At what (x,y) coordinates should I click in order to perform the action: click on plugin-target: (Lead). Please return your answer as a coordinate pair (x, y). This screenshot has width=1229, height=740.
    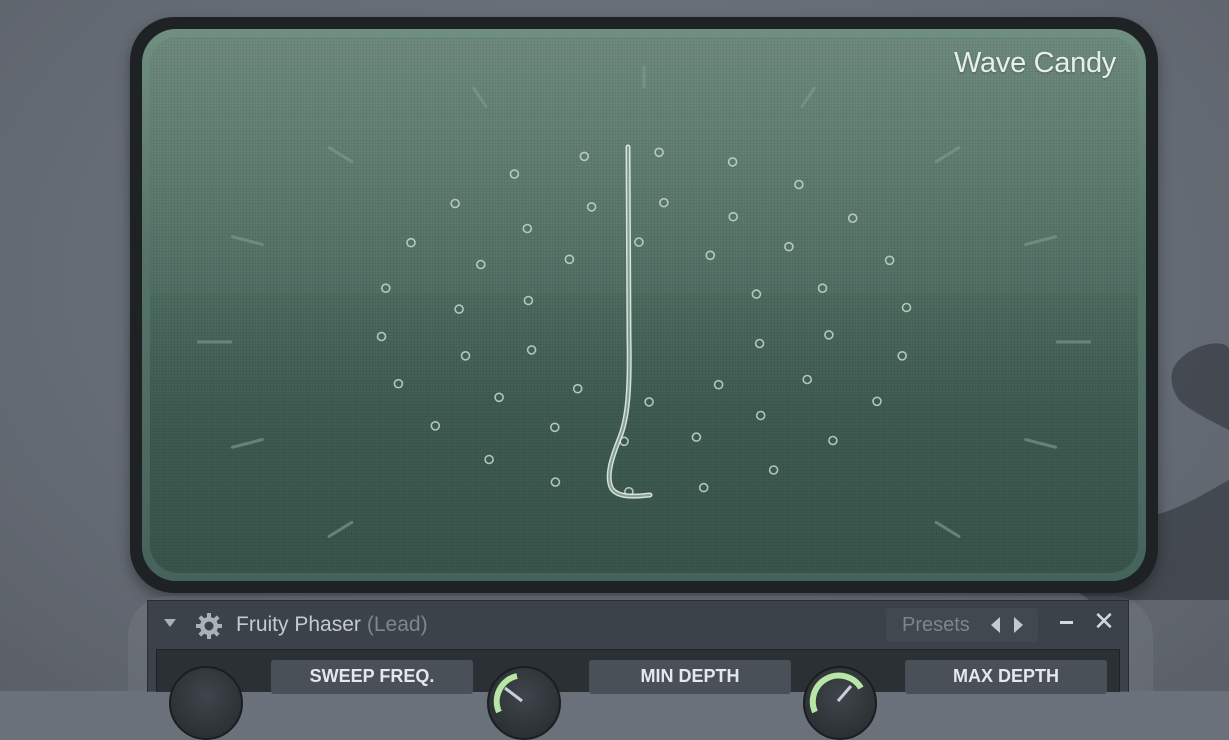
    Looking at the image, I should click on (397, 624).